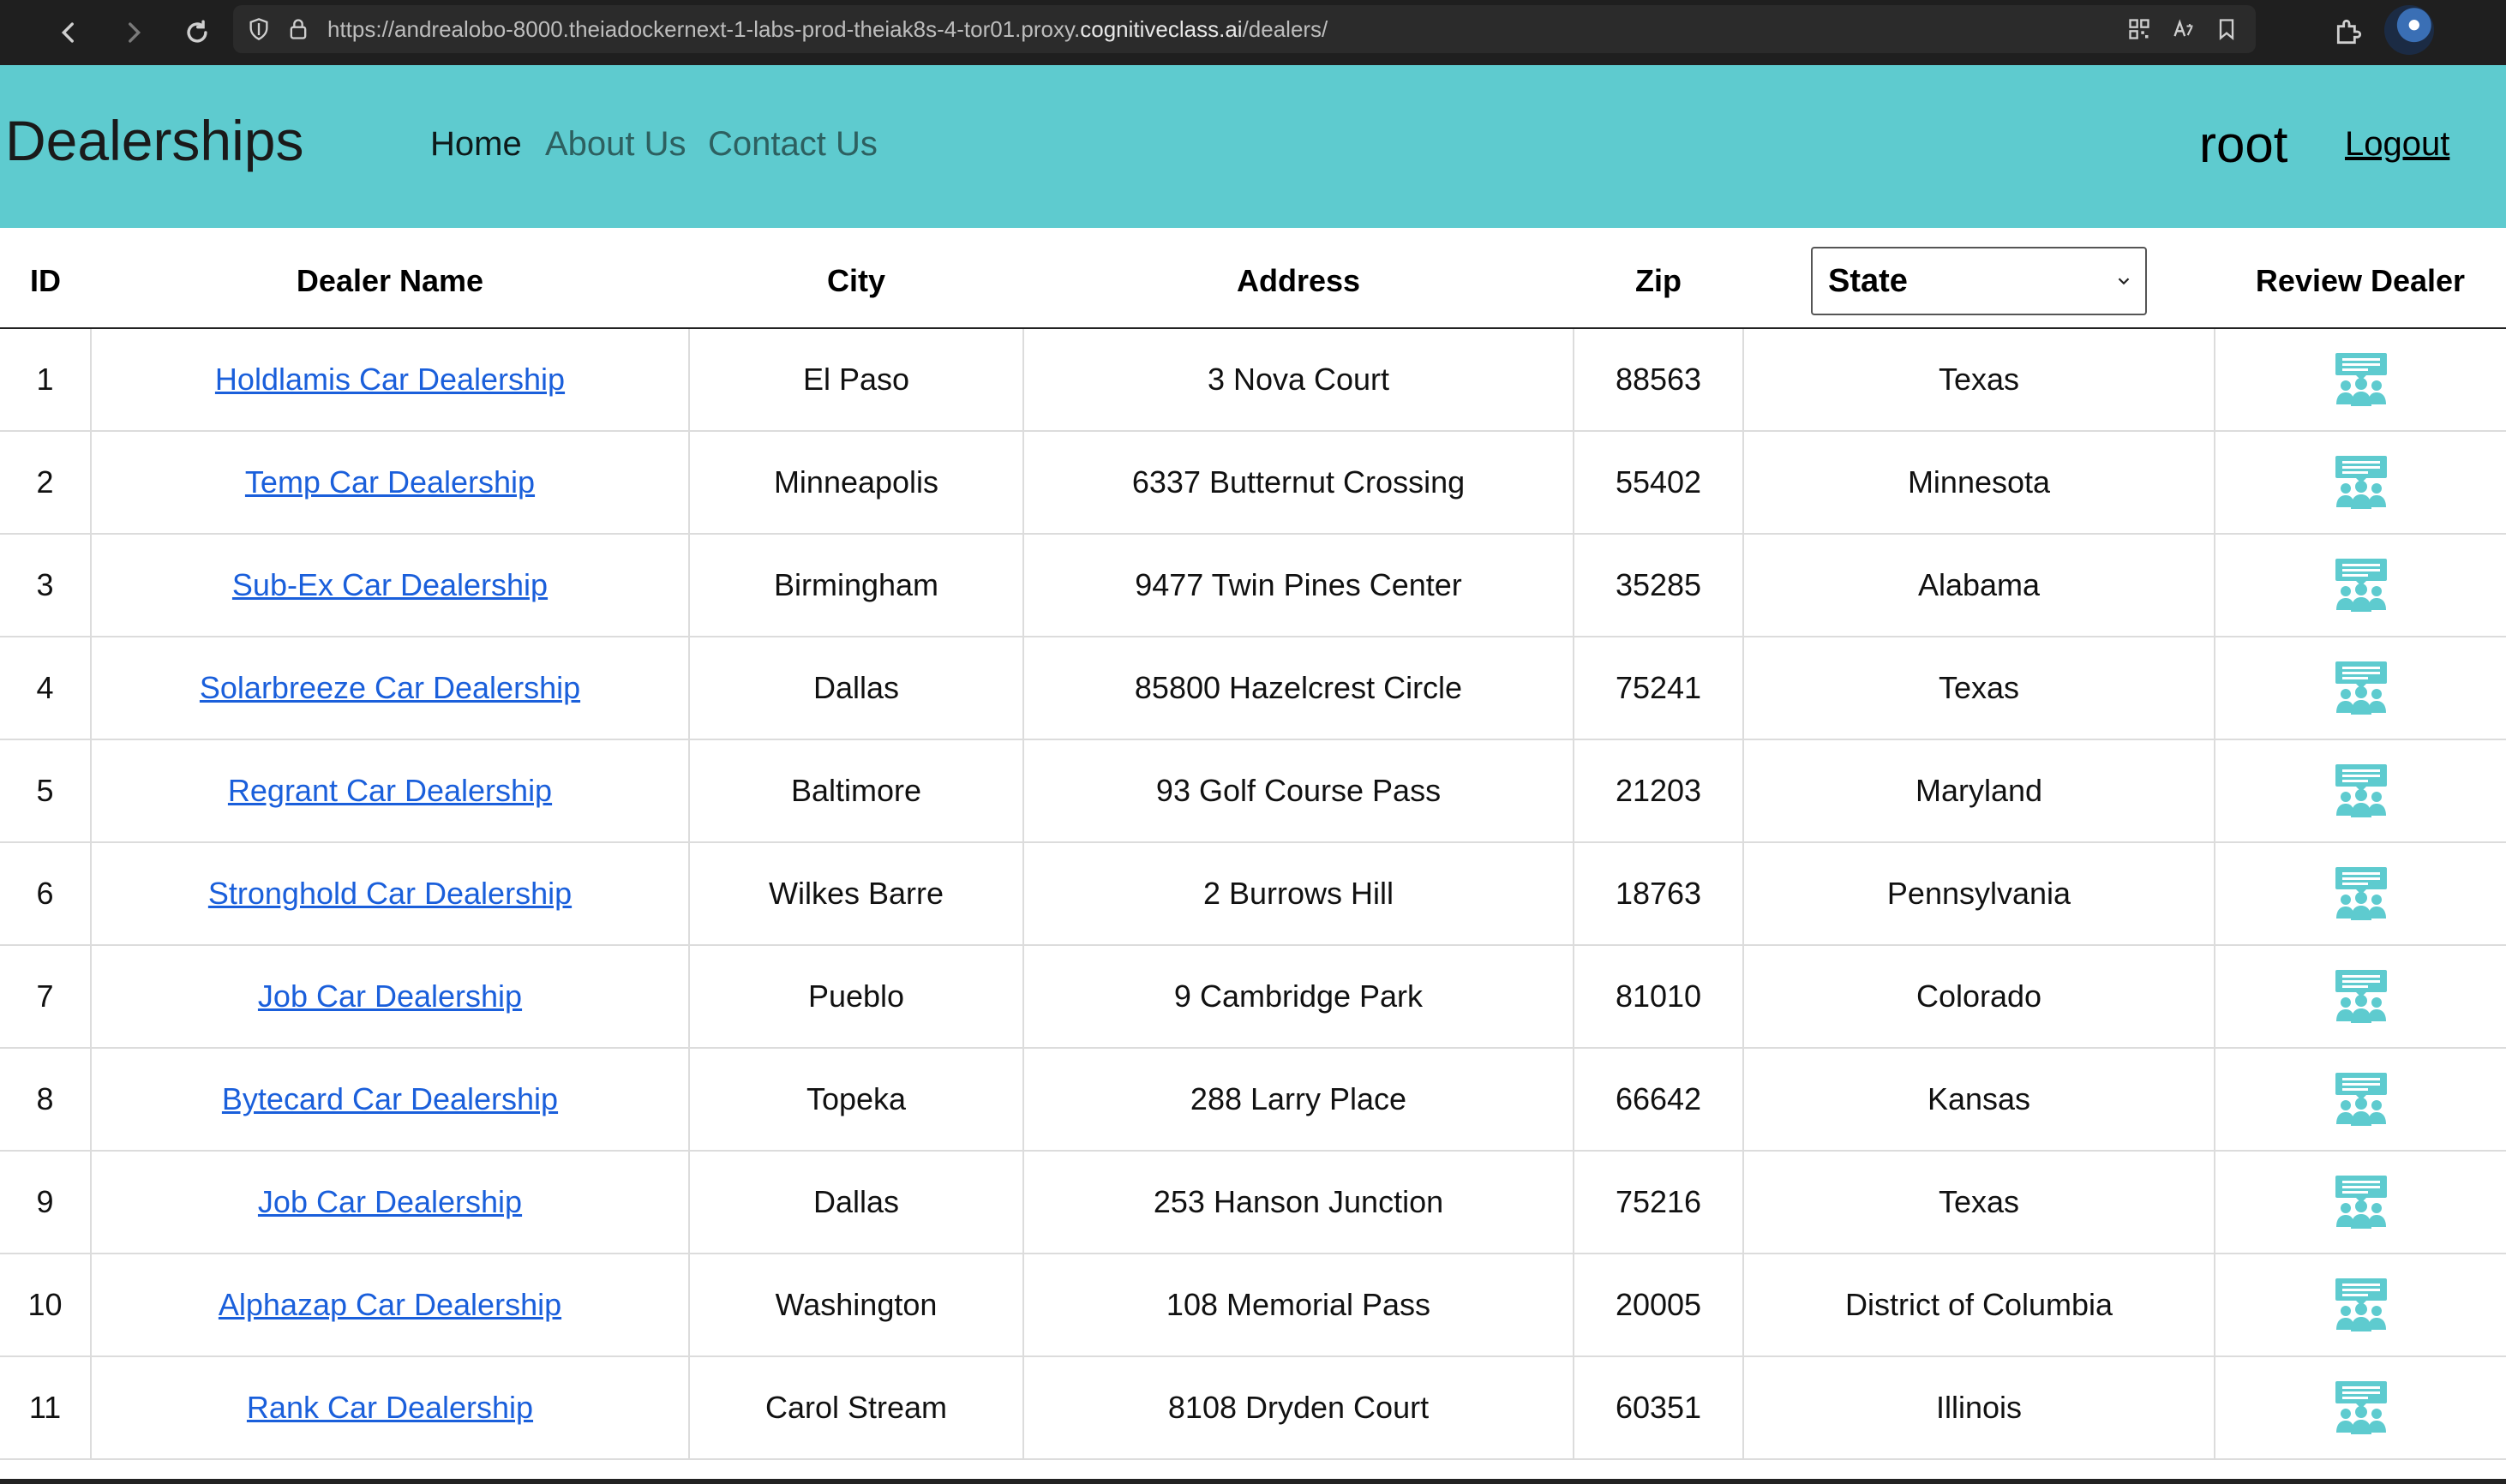 Image resolution: width=2506 pixels, height=1484 pixels. I want to click on dealer-name-link: Alphazap Car Dealership, so click(390, 1304).